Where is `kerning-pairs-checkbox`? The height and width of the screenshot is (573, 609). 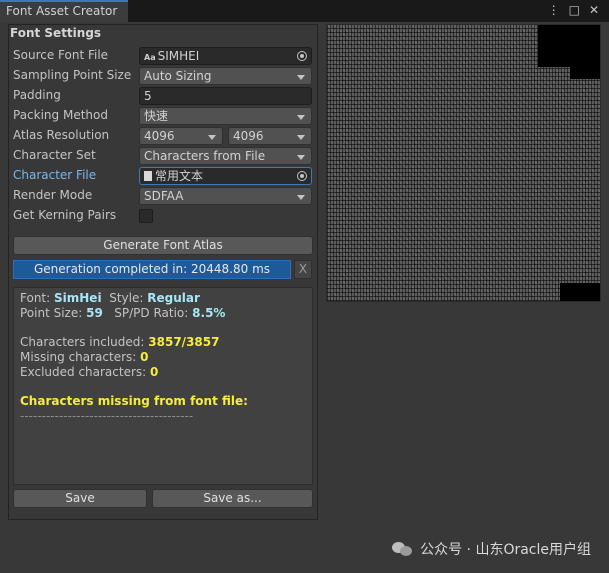
kerning-pairs-checkbox is located at coordinates (146, 216).